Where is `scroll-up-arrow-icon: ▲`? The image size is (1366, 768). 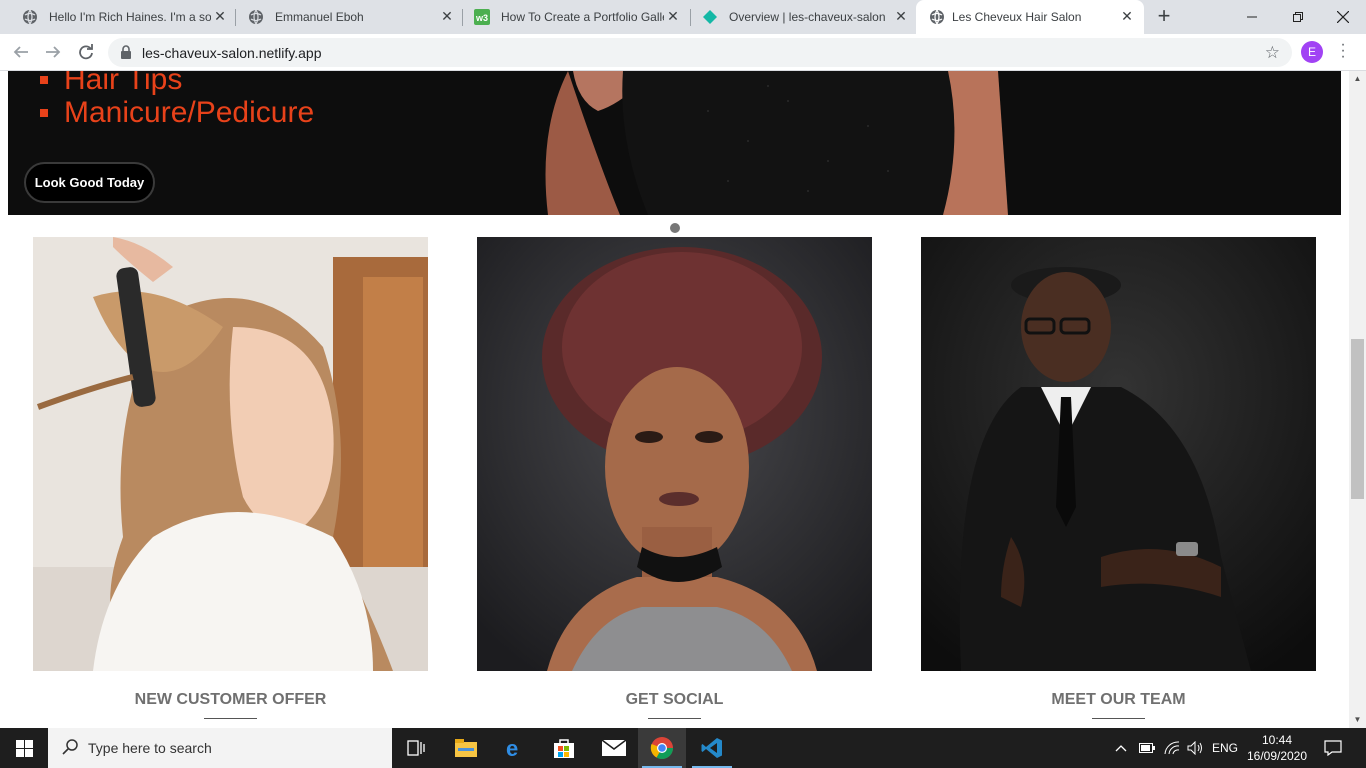
scroll-up-arrow-icon: ▲ is located at coordinates (1357, 78).